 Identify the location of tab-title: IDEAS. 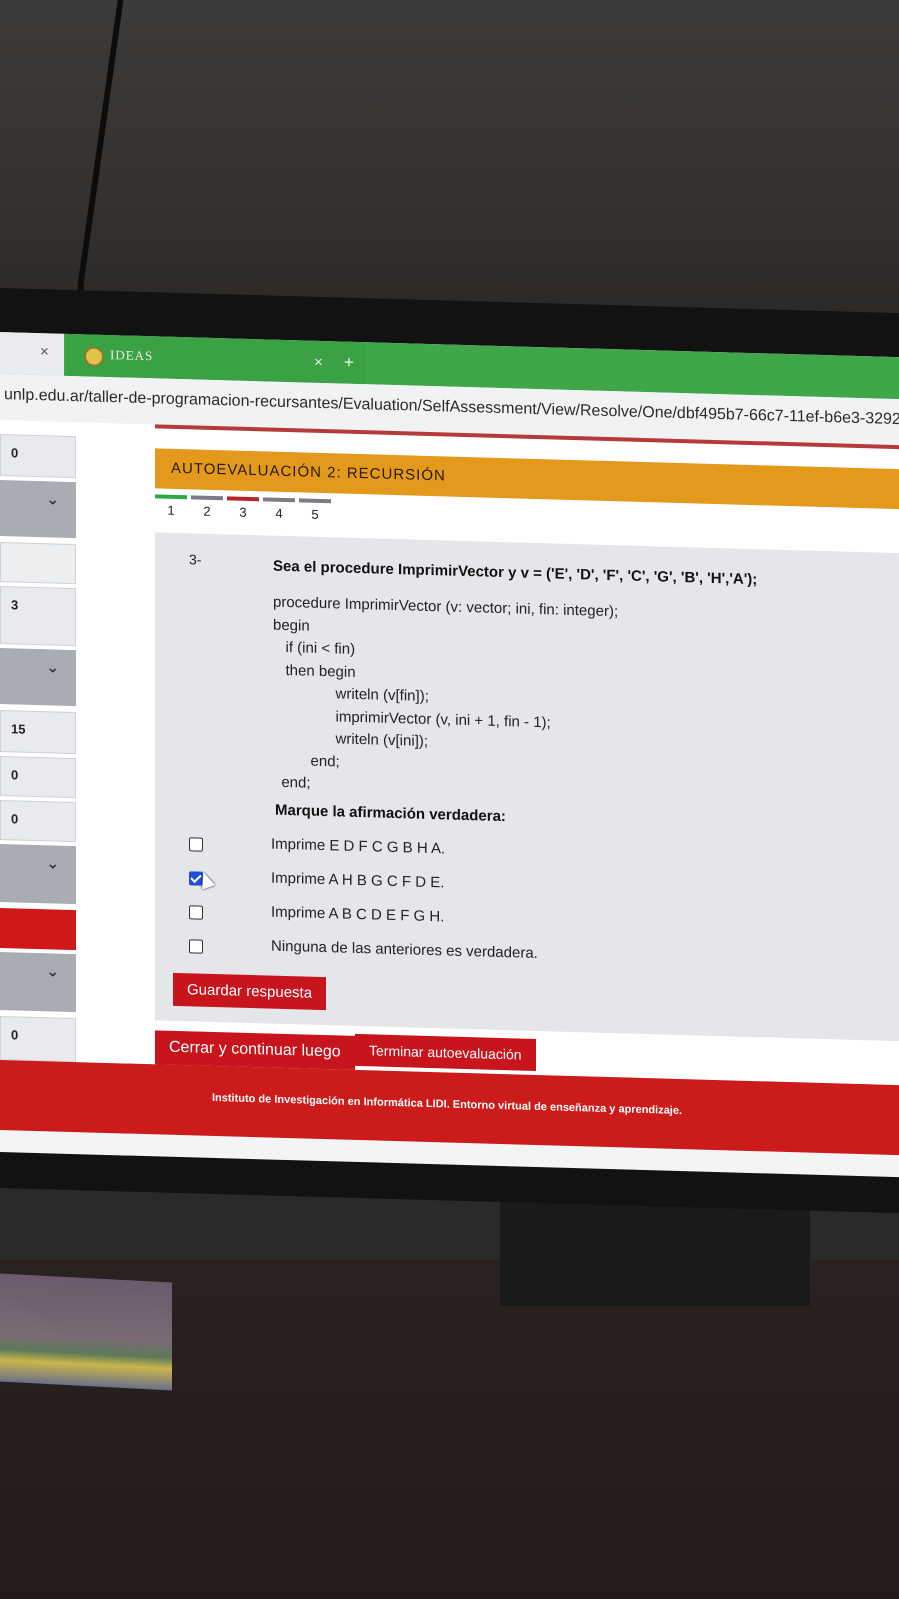
(132, 355).